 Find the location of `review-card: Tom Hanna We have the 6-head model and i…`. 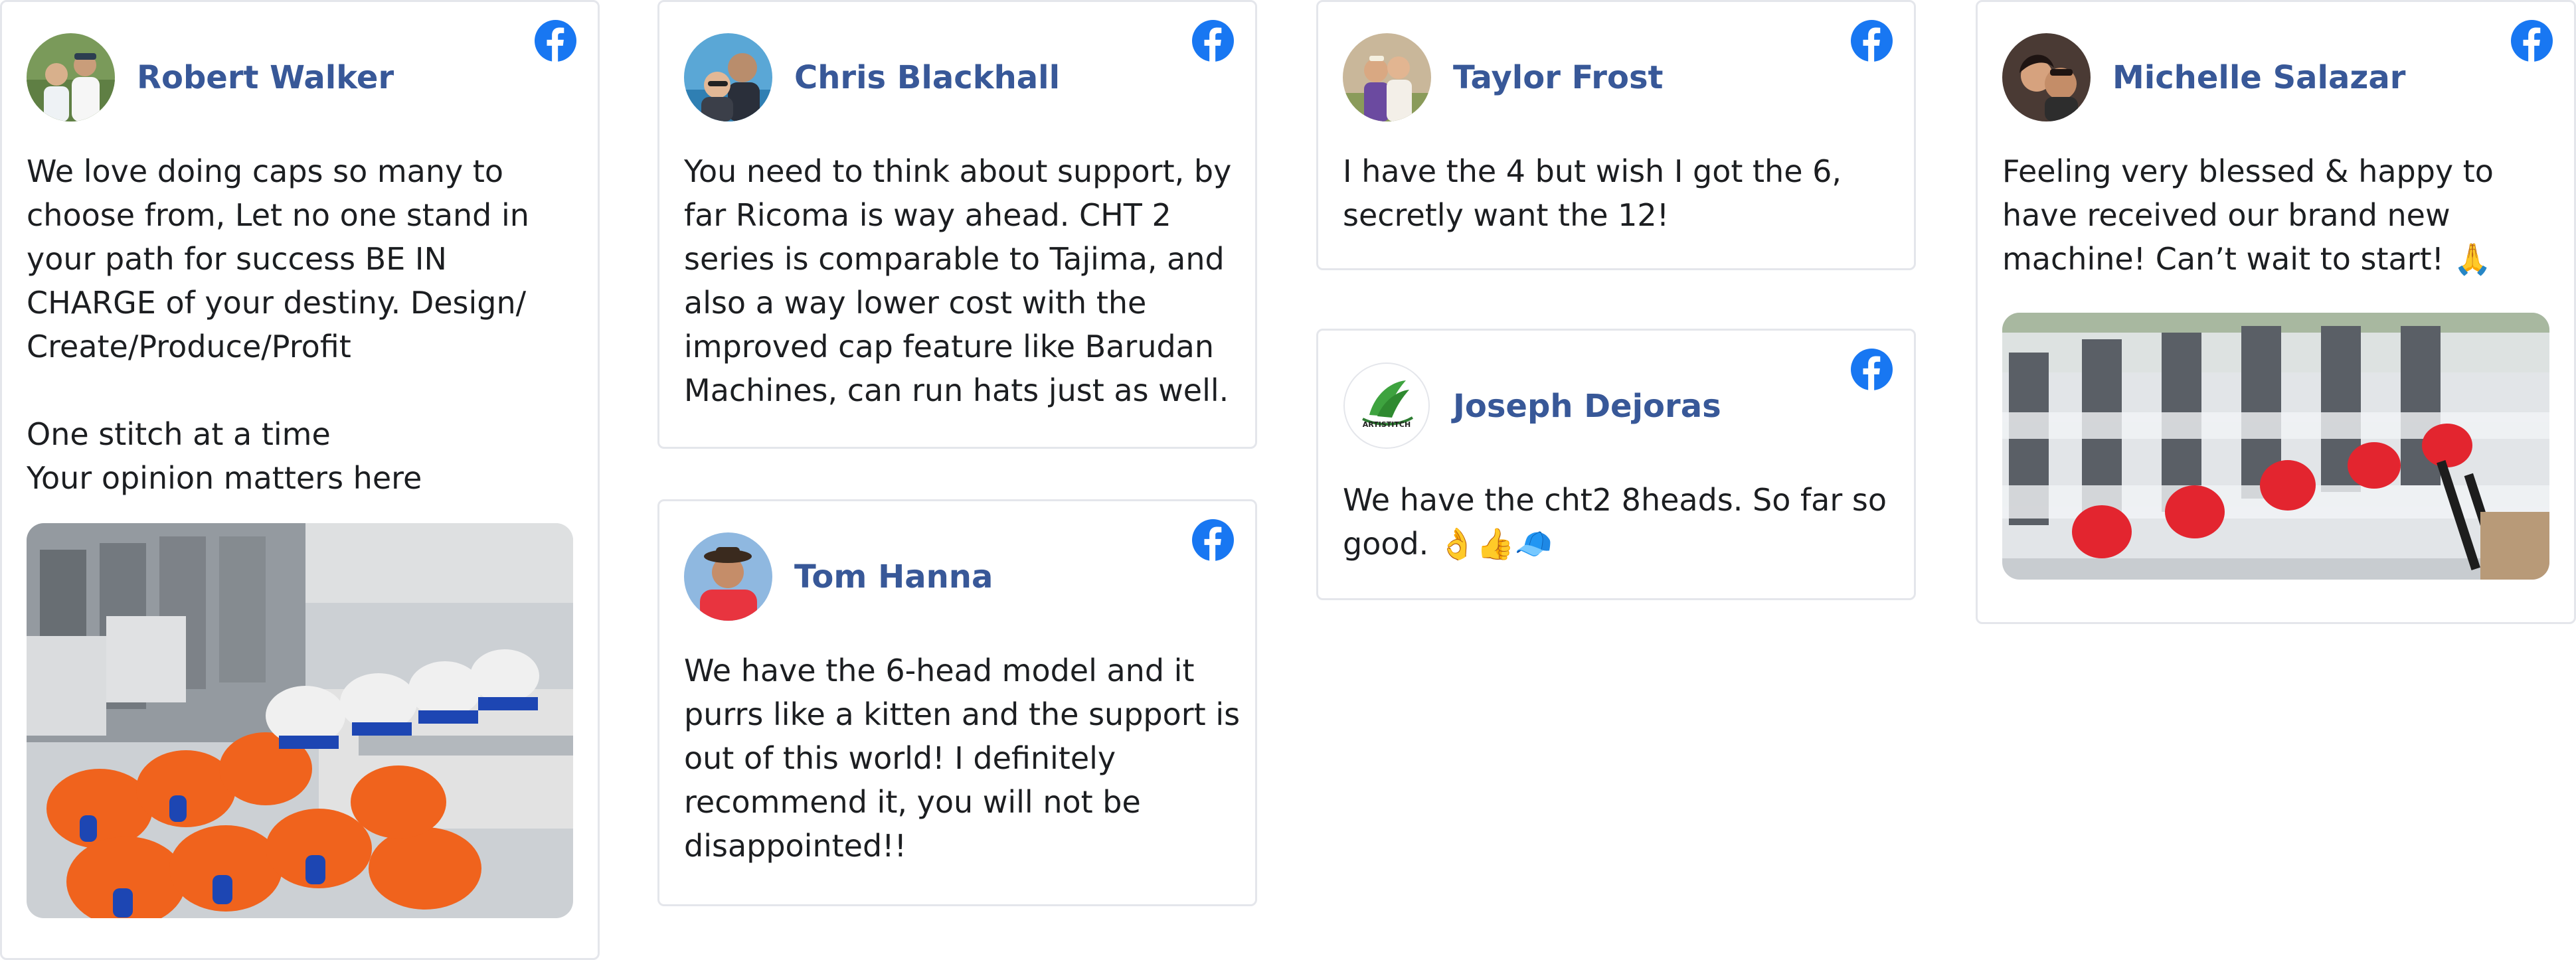

review-card: Tom Hanna We have the 6-head model and i… is located at coordinates (957, 702).